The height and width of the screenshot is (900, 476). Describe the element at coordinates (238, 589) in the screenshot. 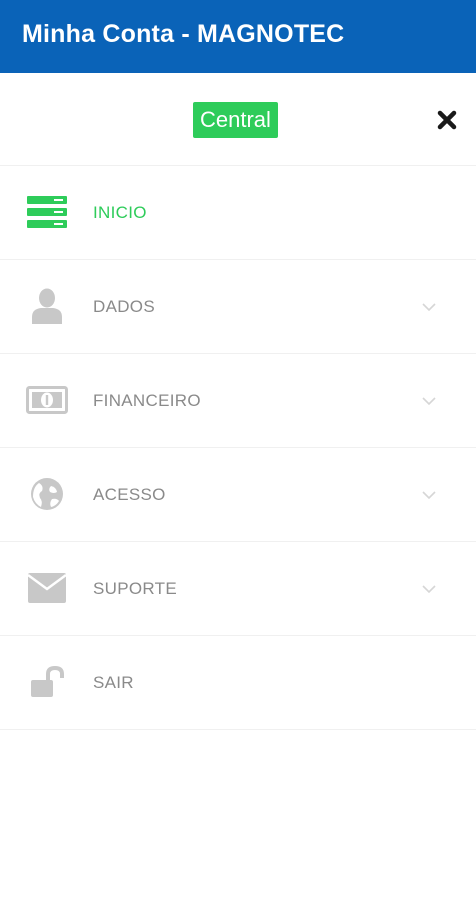

I see `menu-item-suporte: SUPORTE` at that location.